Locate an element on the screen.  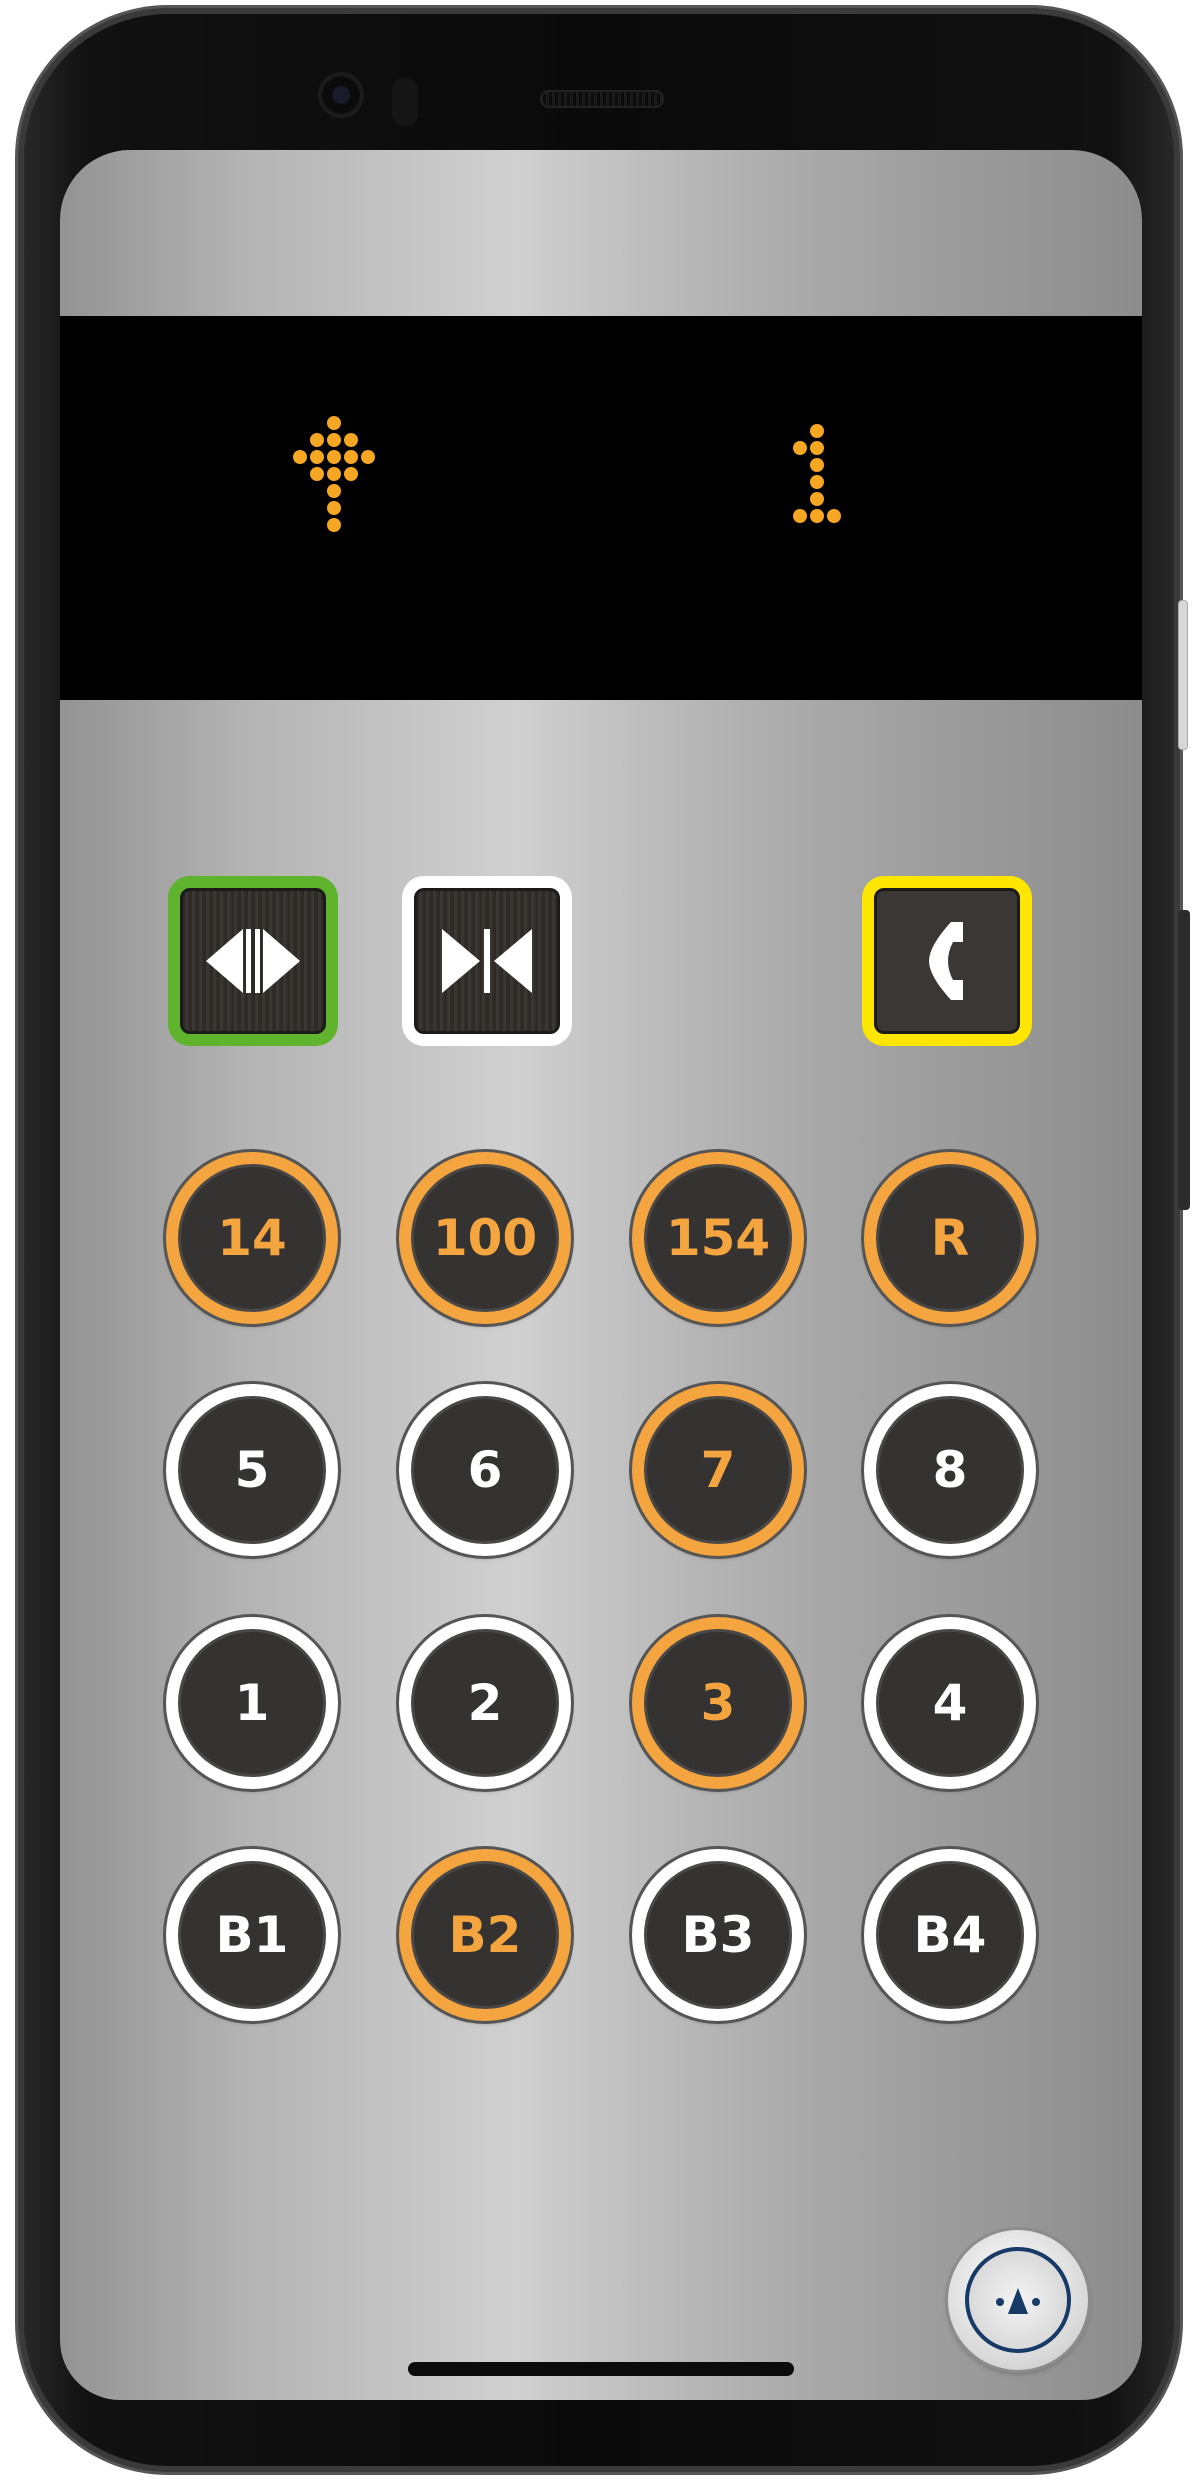
floor-button-b1: B1 is located at coordinates (252, 1935).